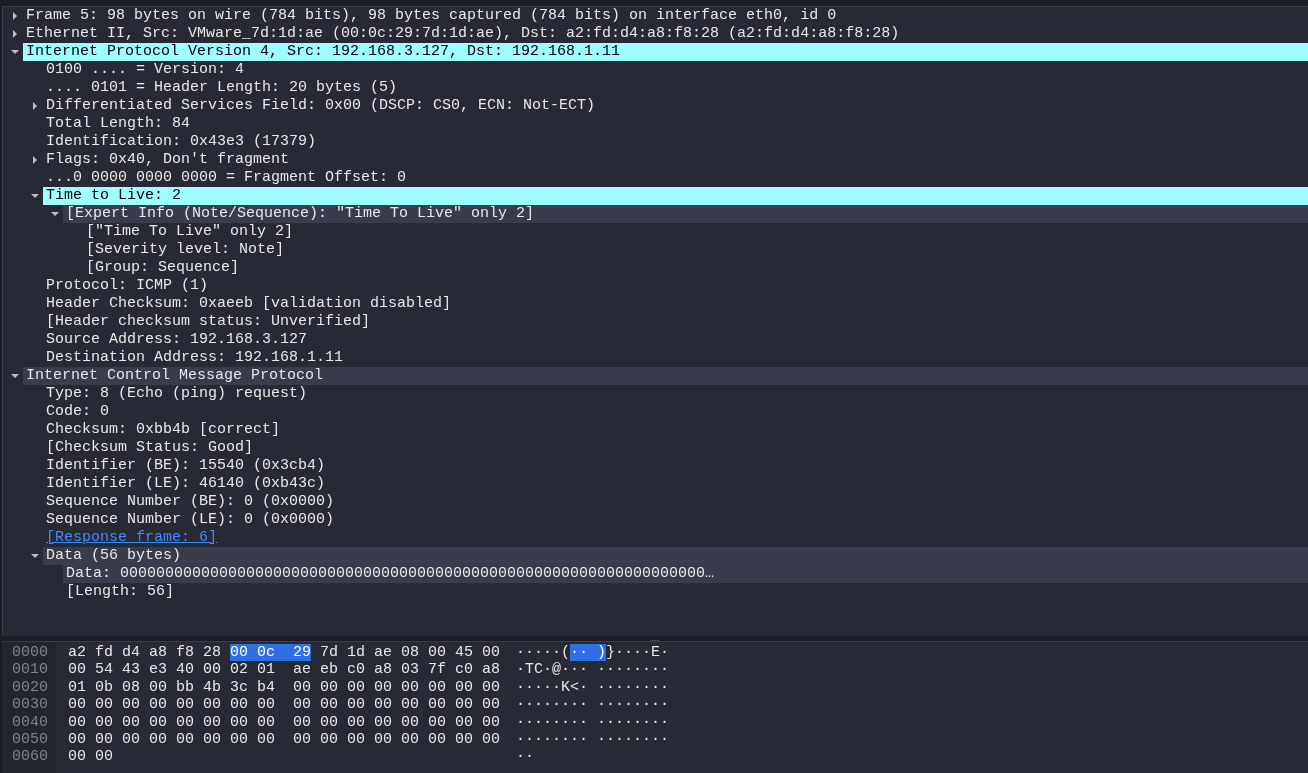 The image size is (1308, 773). I want to click on offset-label: 0020, so click(30, 687).